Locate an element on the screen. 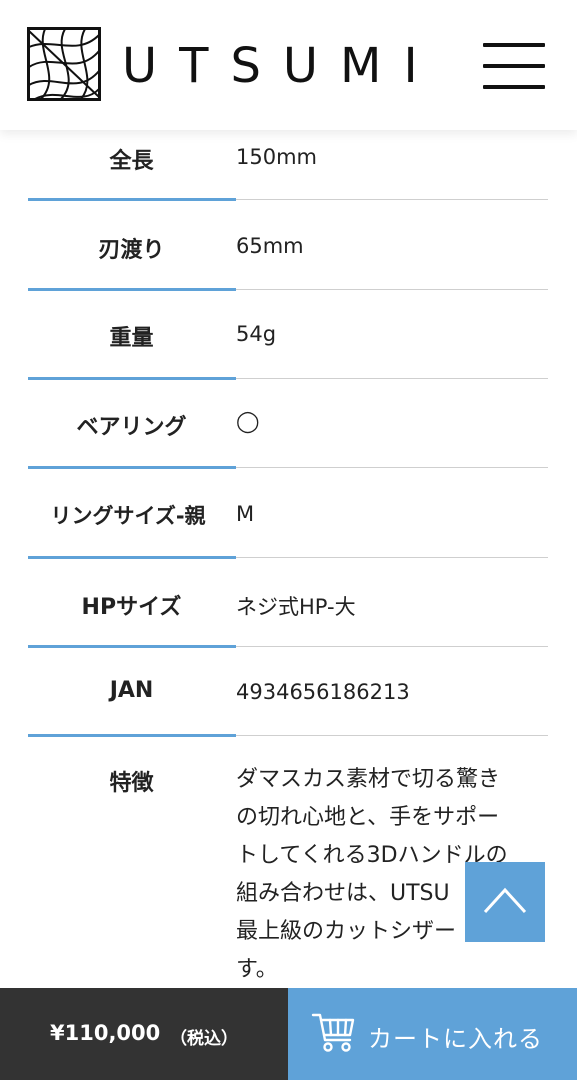  spec-row-jan: JAN 4934656186213 is located at coordinates (288, 691).